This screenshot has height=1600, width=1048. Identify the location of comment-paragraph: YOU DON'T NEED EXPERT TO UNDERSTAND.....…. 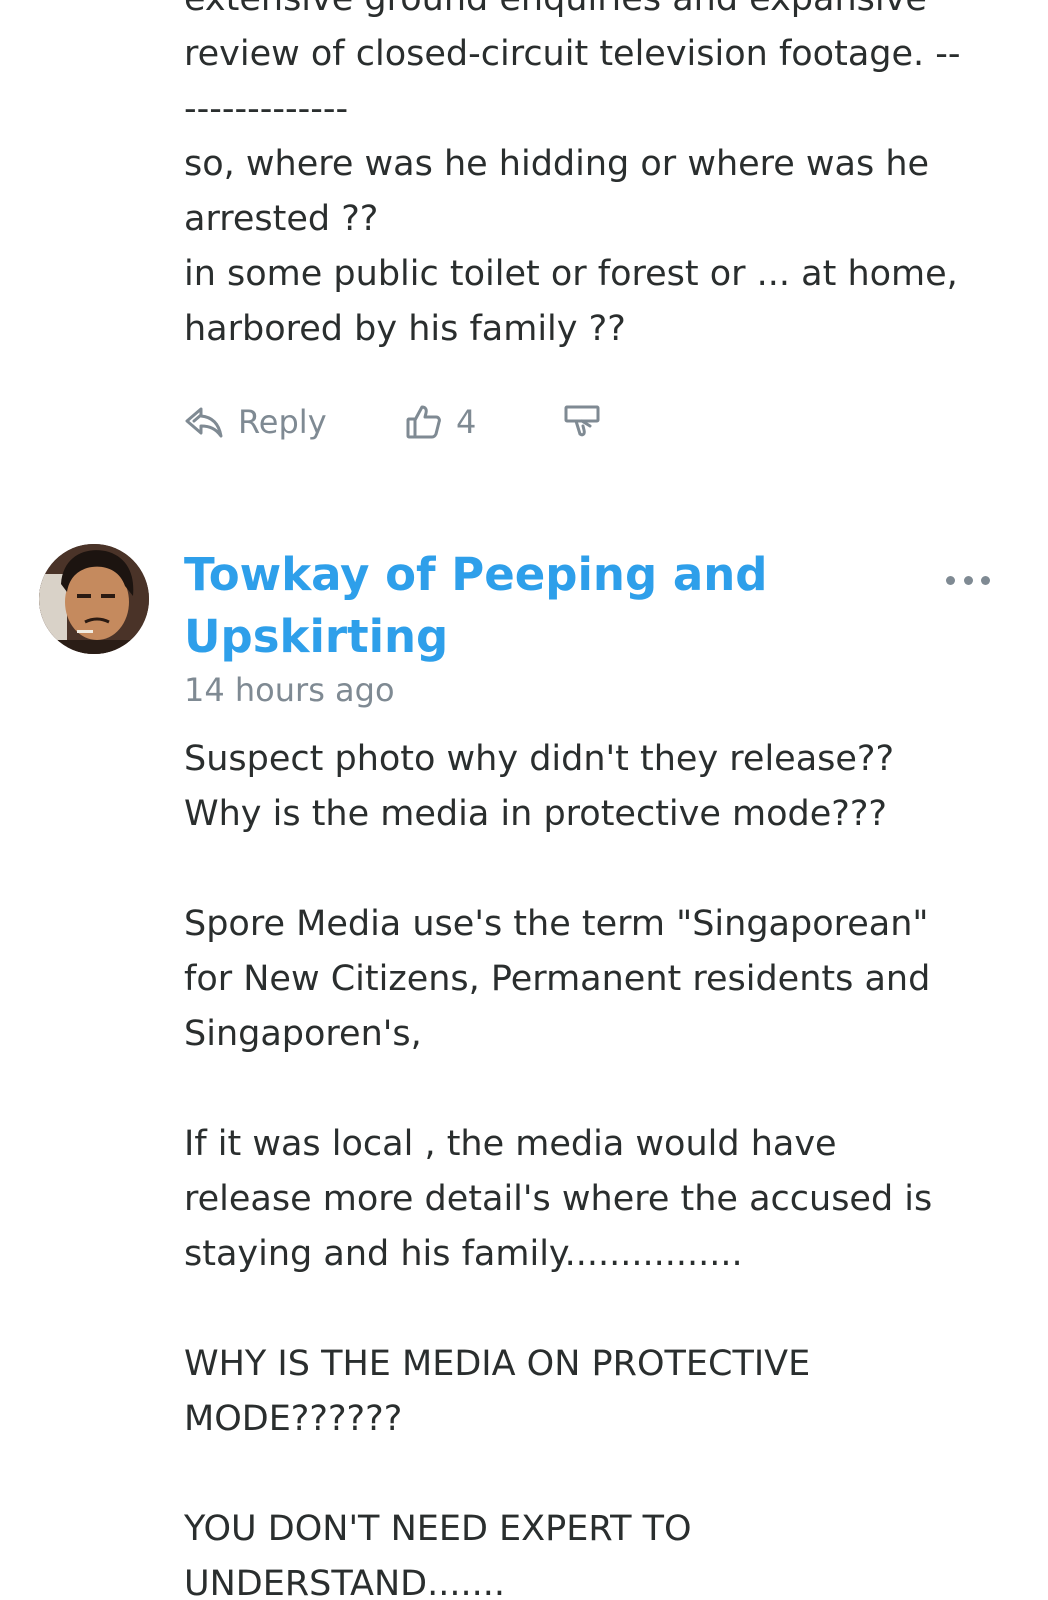
(438, 1554).